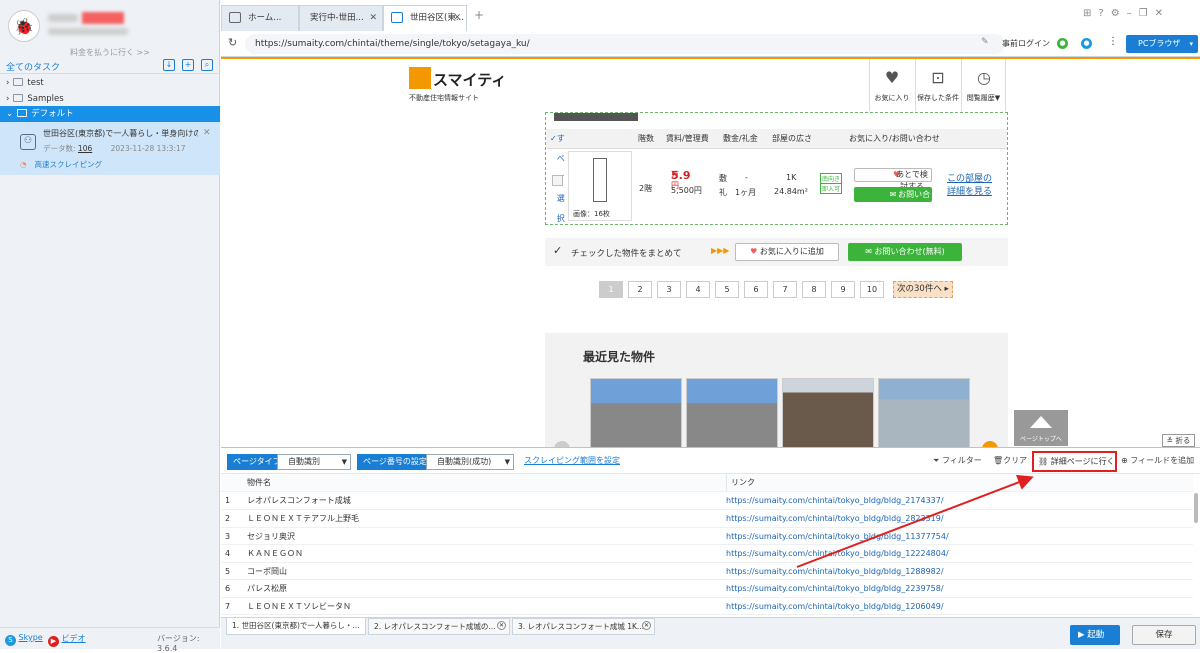  Describe the element at coordinates (85, 148) in the screenshot. I see `data-count-link: 106` at that location.